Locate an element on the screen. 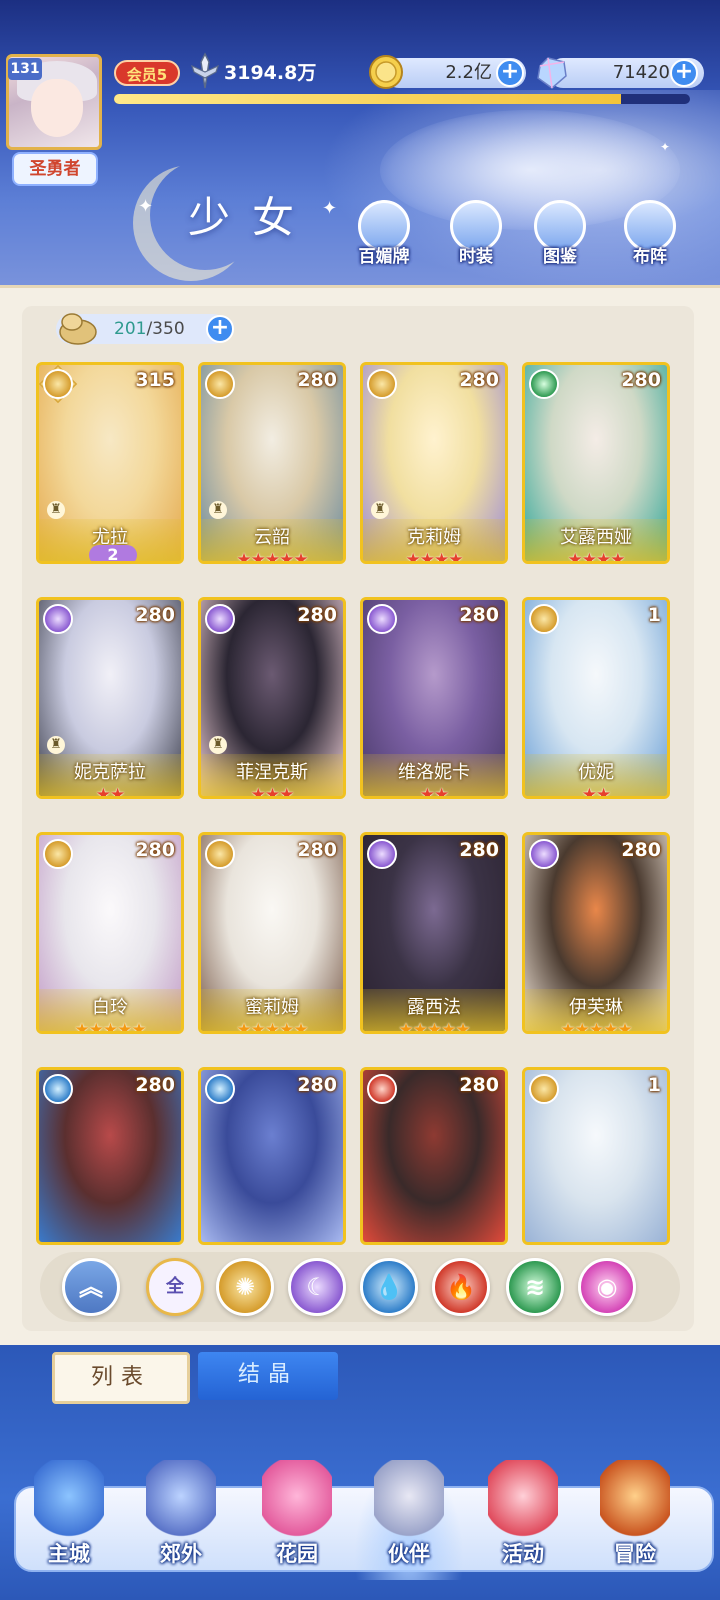 Image resolution: width=720 pixels, height=1600 pixels. portal-icon is located at coordinates (181, 1500).